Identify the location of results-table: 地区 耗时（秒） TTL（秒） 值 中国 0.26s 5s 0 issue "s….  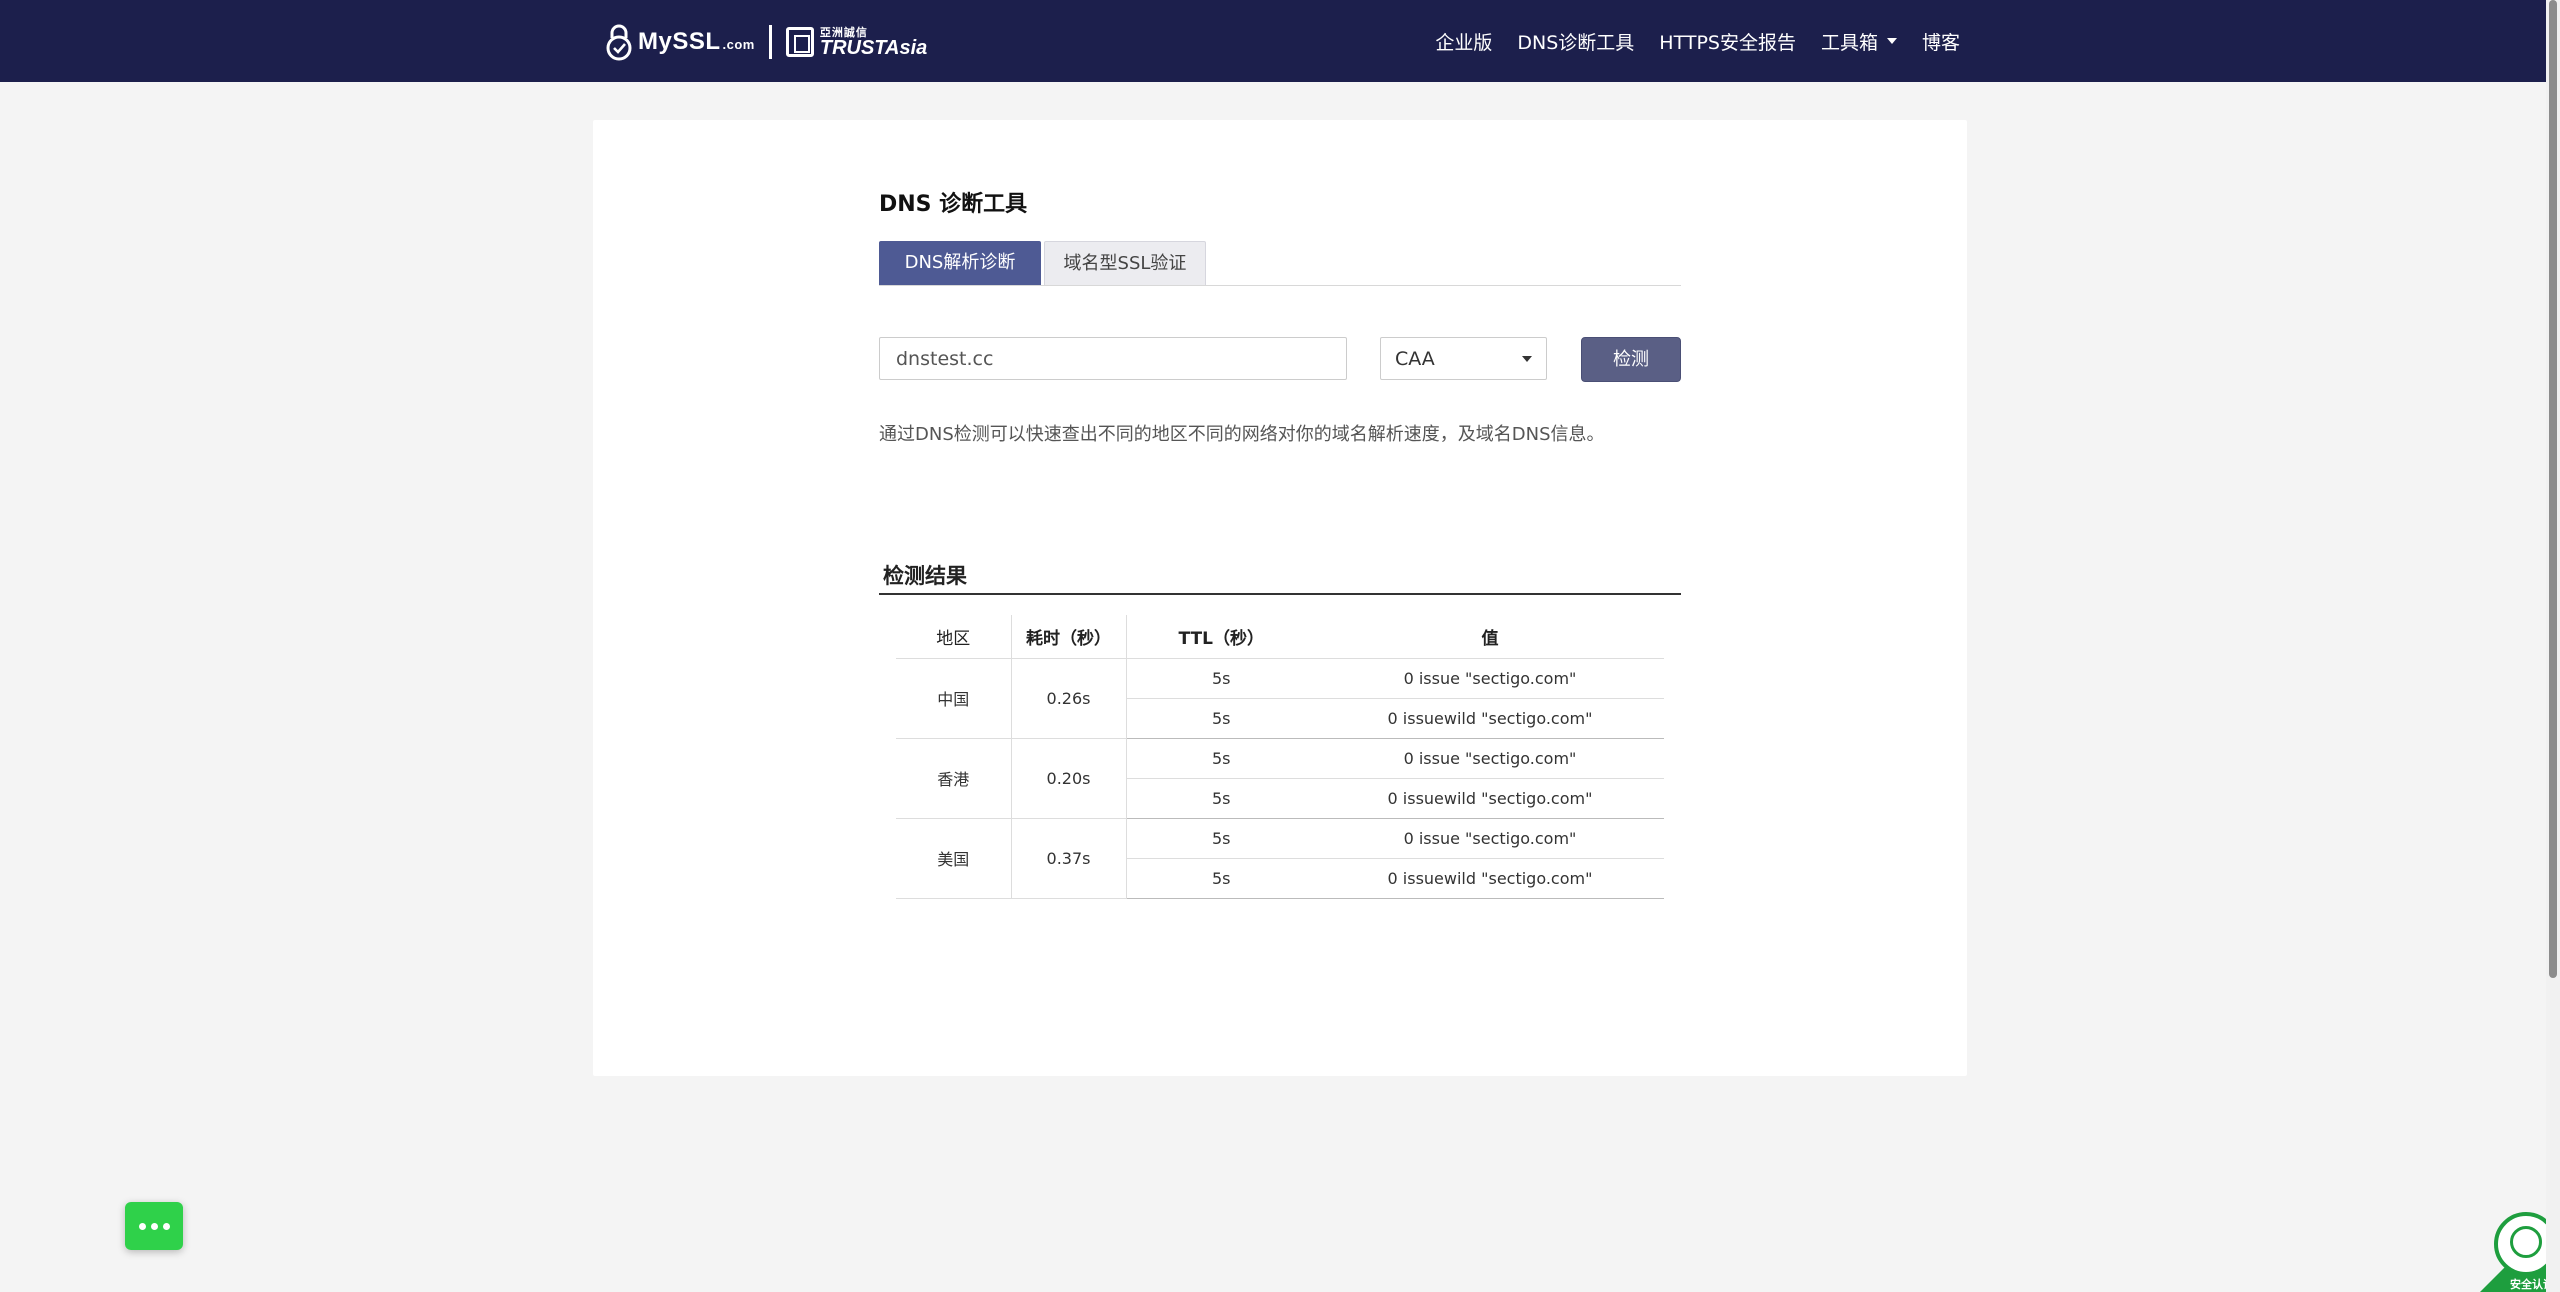
(1280, 757).